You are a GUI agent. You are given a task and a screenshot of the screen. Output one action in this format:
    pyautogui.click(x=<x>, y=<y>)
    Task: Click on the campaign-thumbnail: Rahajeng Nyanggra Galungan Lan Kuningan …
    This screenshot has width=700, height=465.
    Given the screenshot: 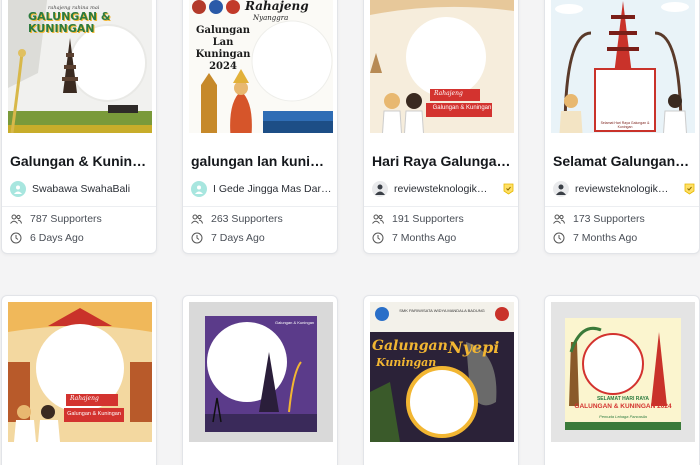 What is the action you would take?
    pyautogui.click(x=261, y=66)
    